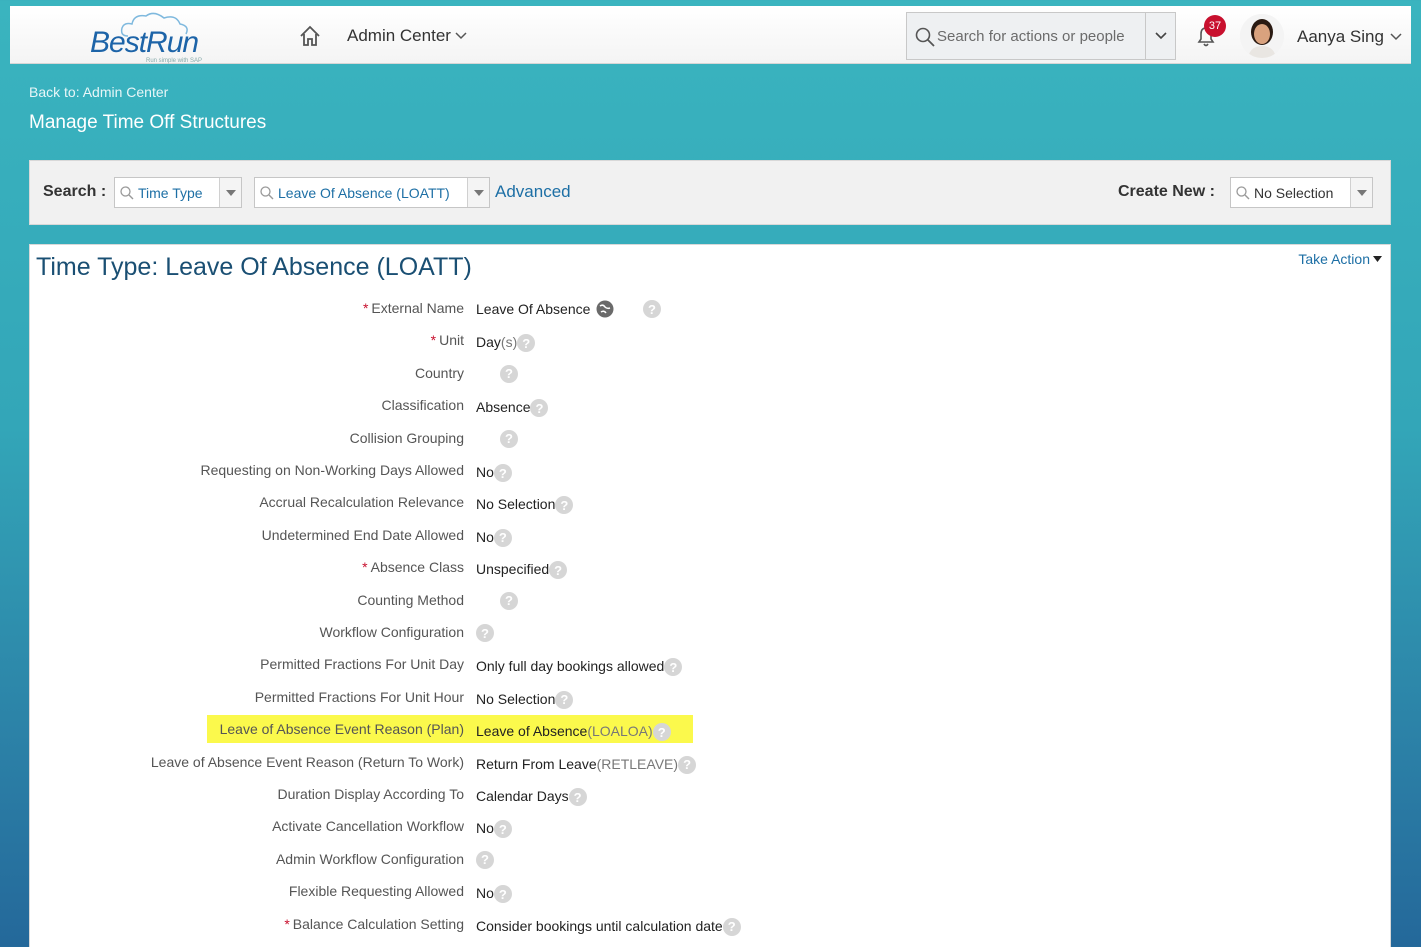  I want to click on user-menu: Aanya Sing, so click(1349, 37).